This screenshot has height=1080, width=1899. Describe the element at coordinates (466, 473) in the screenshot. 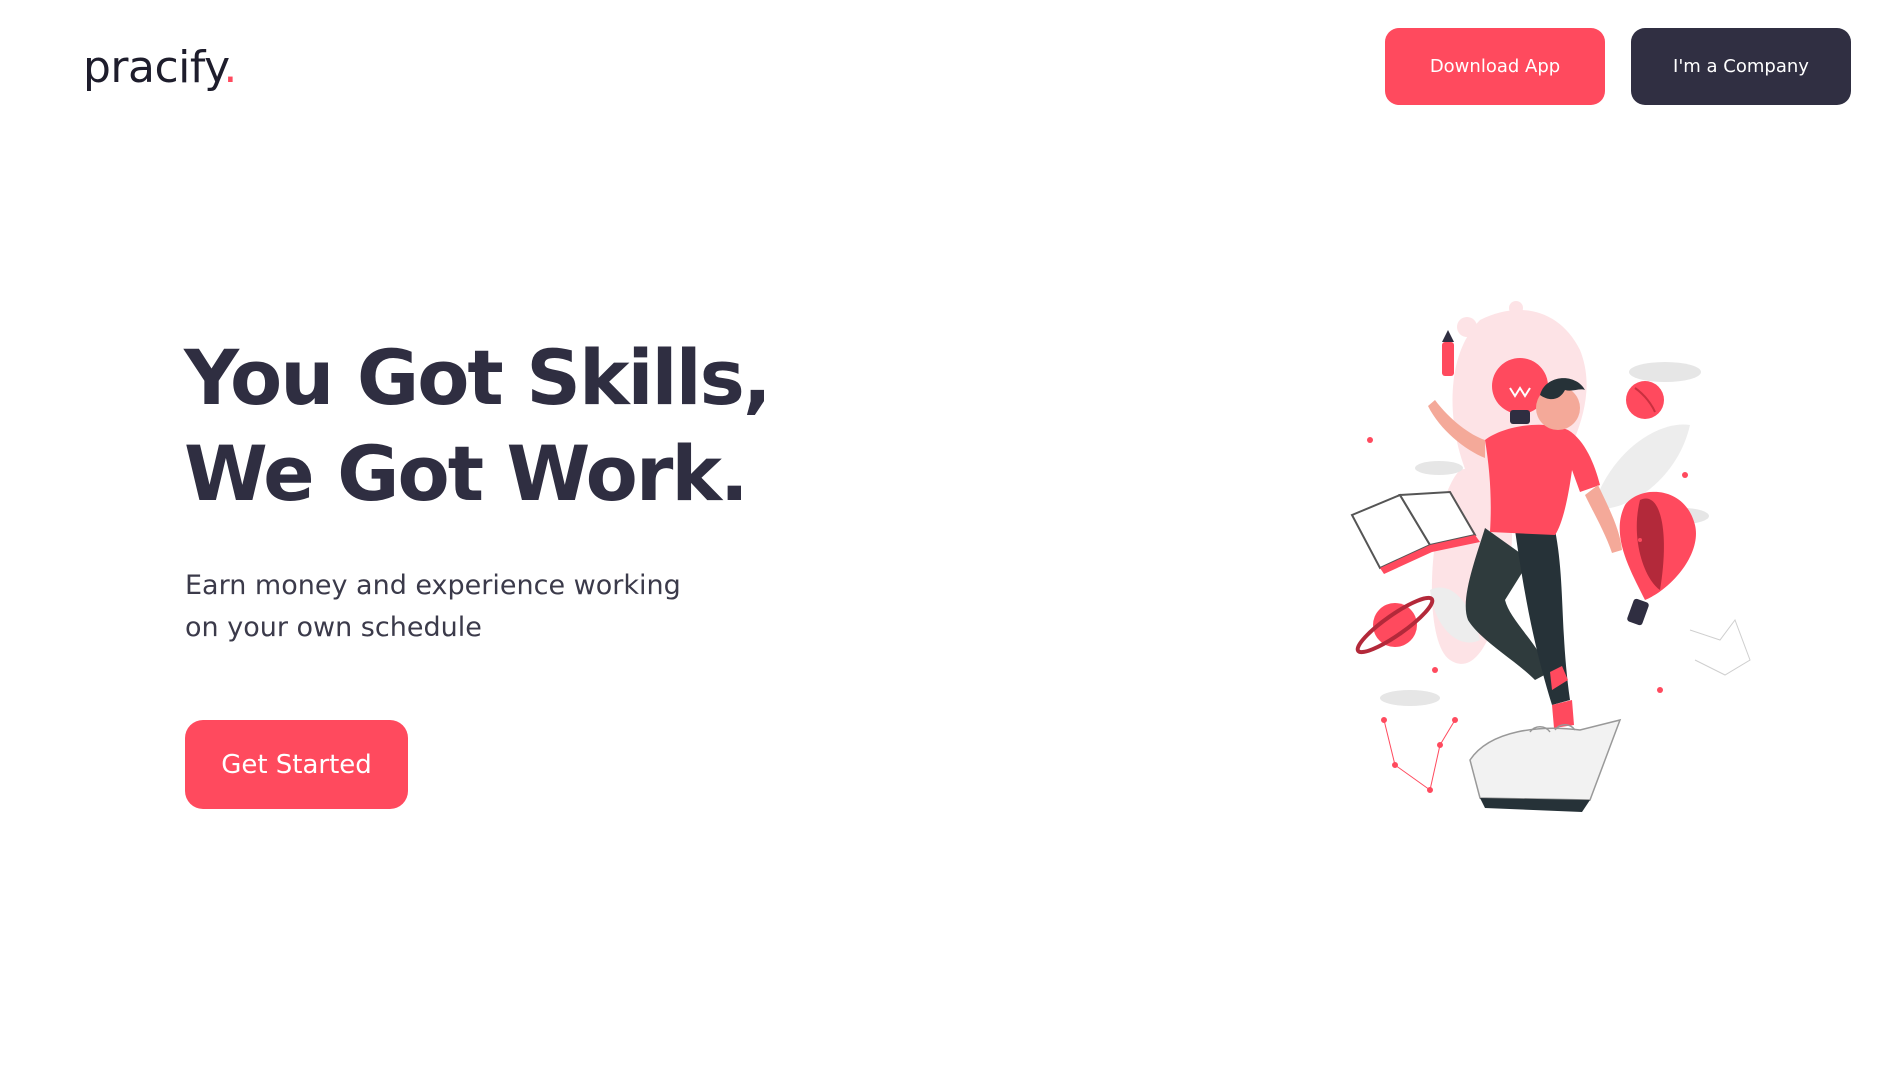

I see `headline-line-2: We Got Work.` at that location.